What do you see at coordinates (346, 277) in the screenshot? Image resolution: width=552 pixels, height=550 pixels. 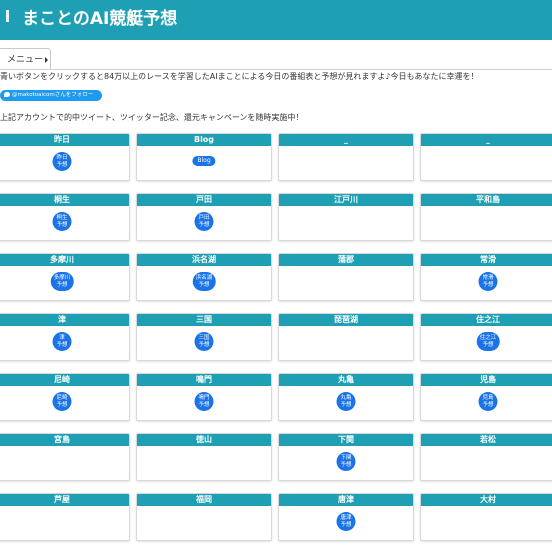 I see `venue-card: 蒲郡` at bounding box center [346, 277].